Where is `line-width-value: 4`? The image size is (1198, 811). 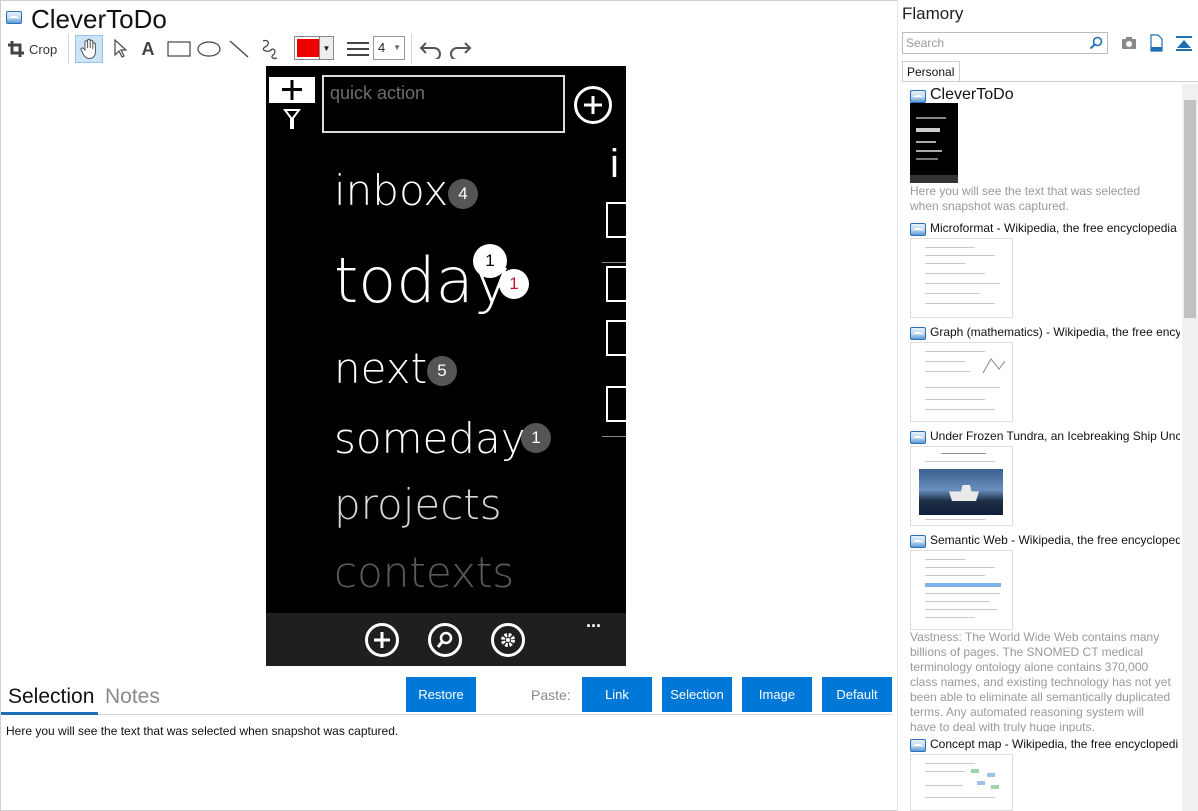
line-width-value: 4 is located at coordinates (382, 47).